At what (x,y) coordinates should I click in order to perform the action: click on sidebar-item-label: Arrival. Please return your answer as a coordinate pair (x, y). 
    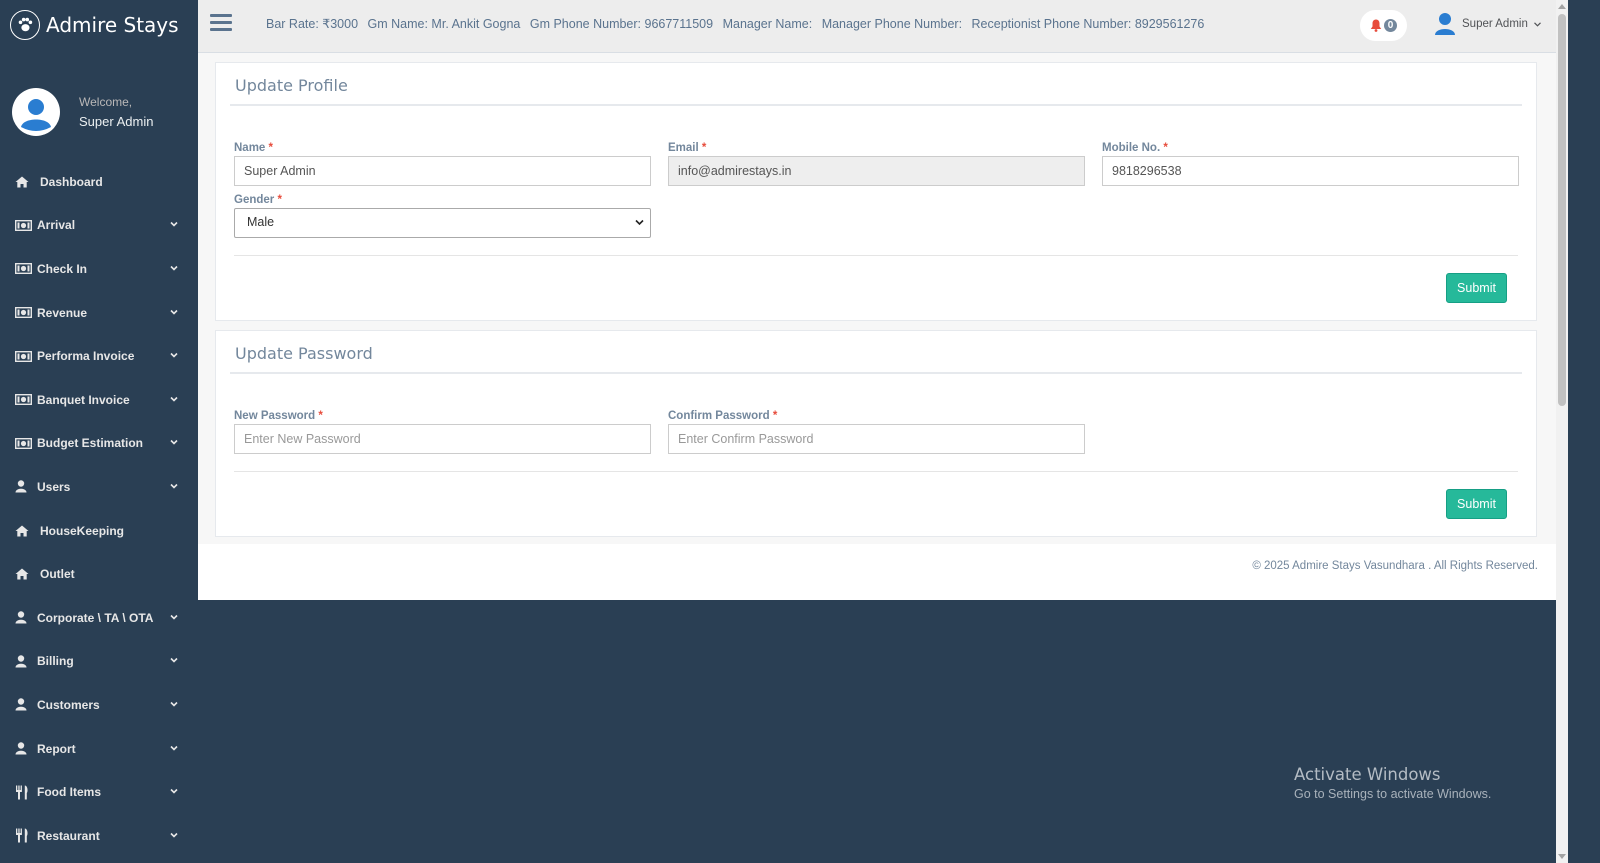
    Looking at the image, I should click on (56, 225).